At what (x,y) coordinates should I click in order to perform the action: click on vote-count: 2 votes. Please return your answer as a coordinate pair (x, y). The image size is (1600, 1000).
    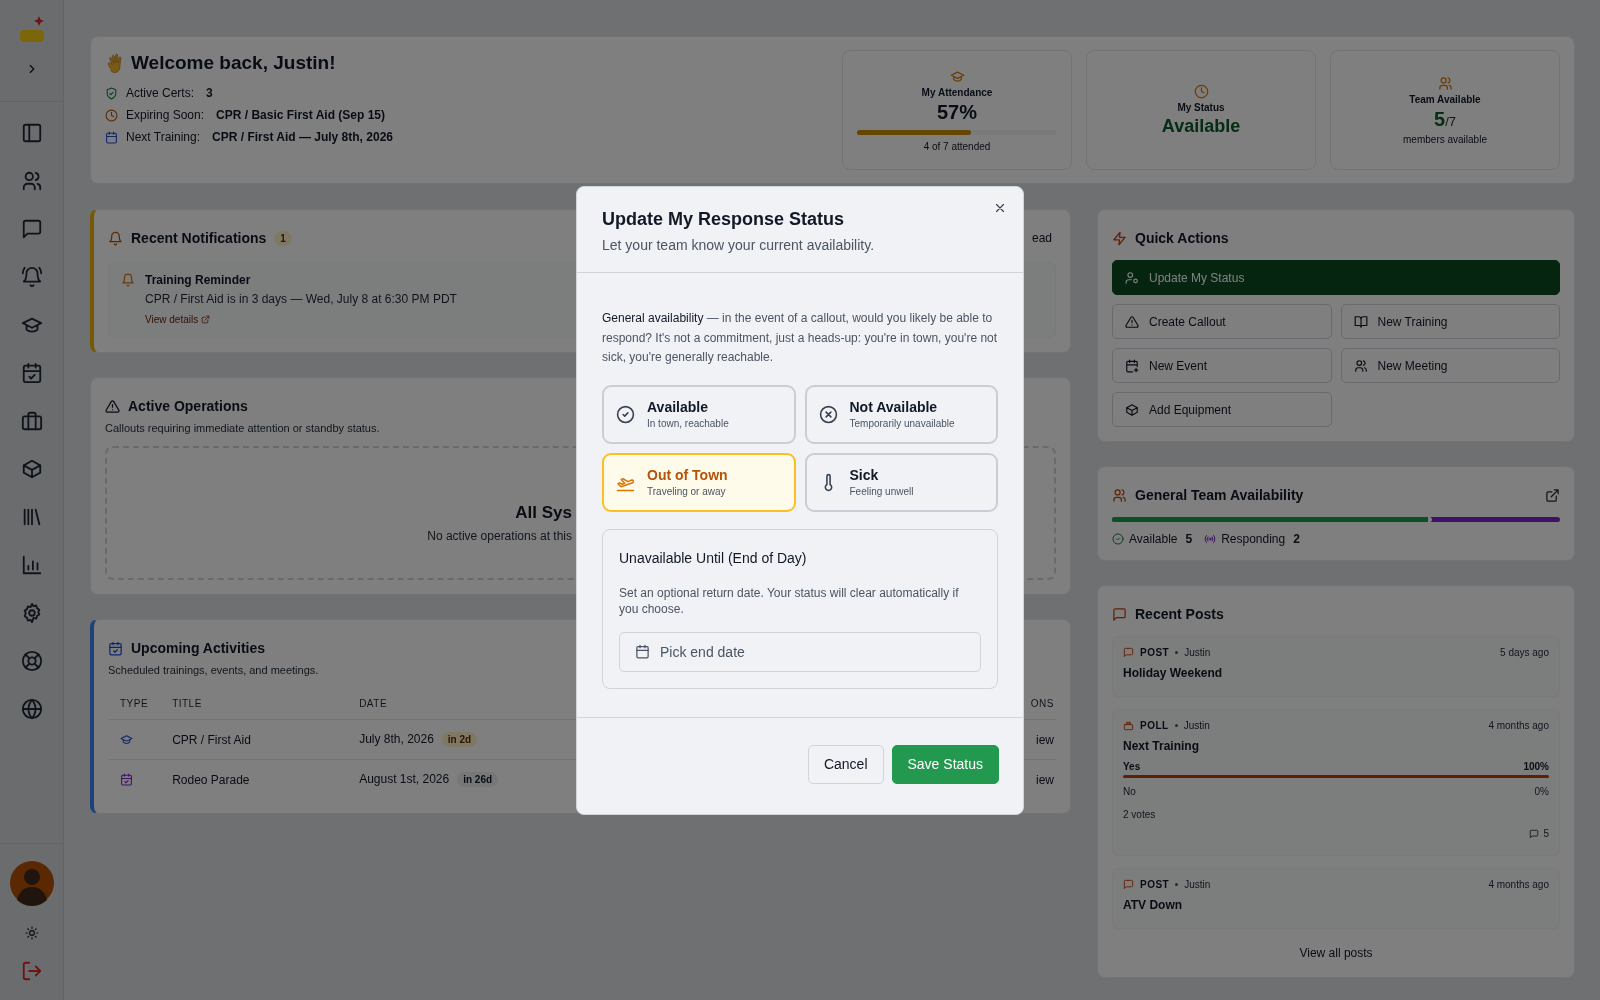
    Looking at the image, I should click on (1140, 814).